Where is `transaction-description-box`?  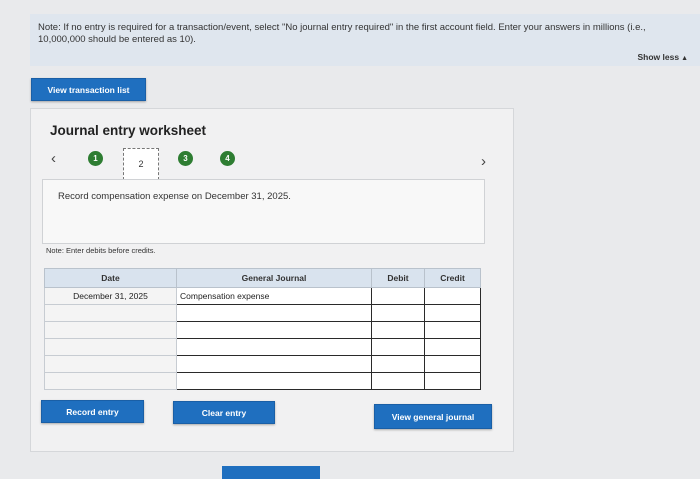
transaction-description-box is located at coordinates (263, 211).